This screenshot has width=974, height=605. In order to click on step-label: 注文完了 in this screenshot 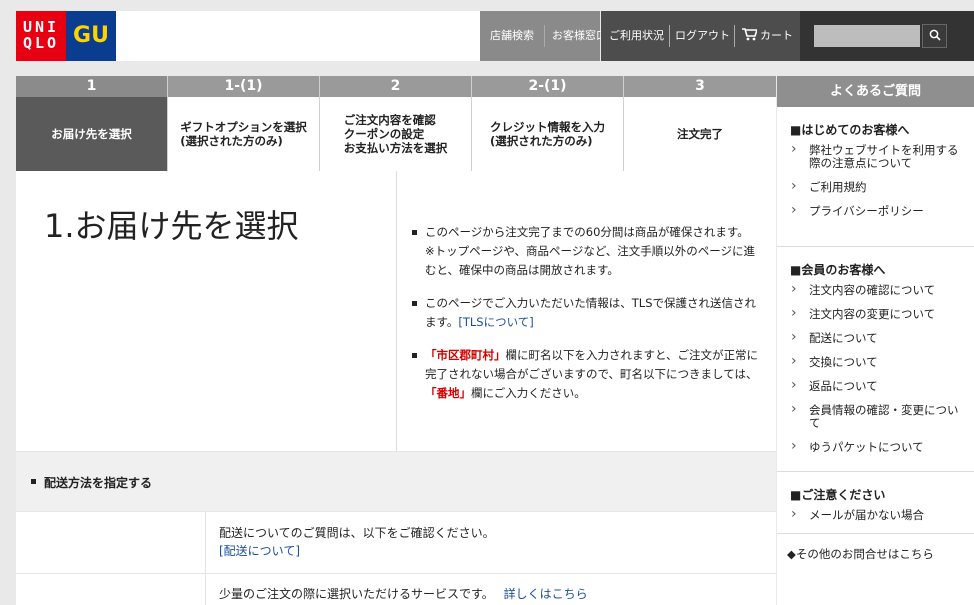, I will do `click(700, 134)`.